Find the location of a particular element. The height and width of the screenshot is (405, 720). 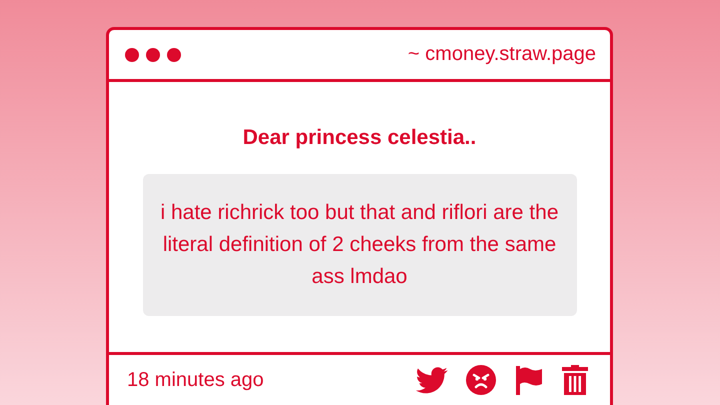

site-address: ~ cmoney.straw.page is located at coordinates (502, 54).